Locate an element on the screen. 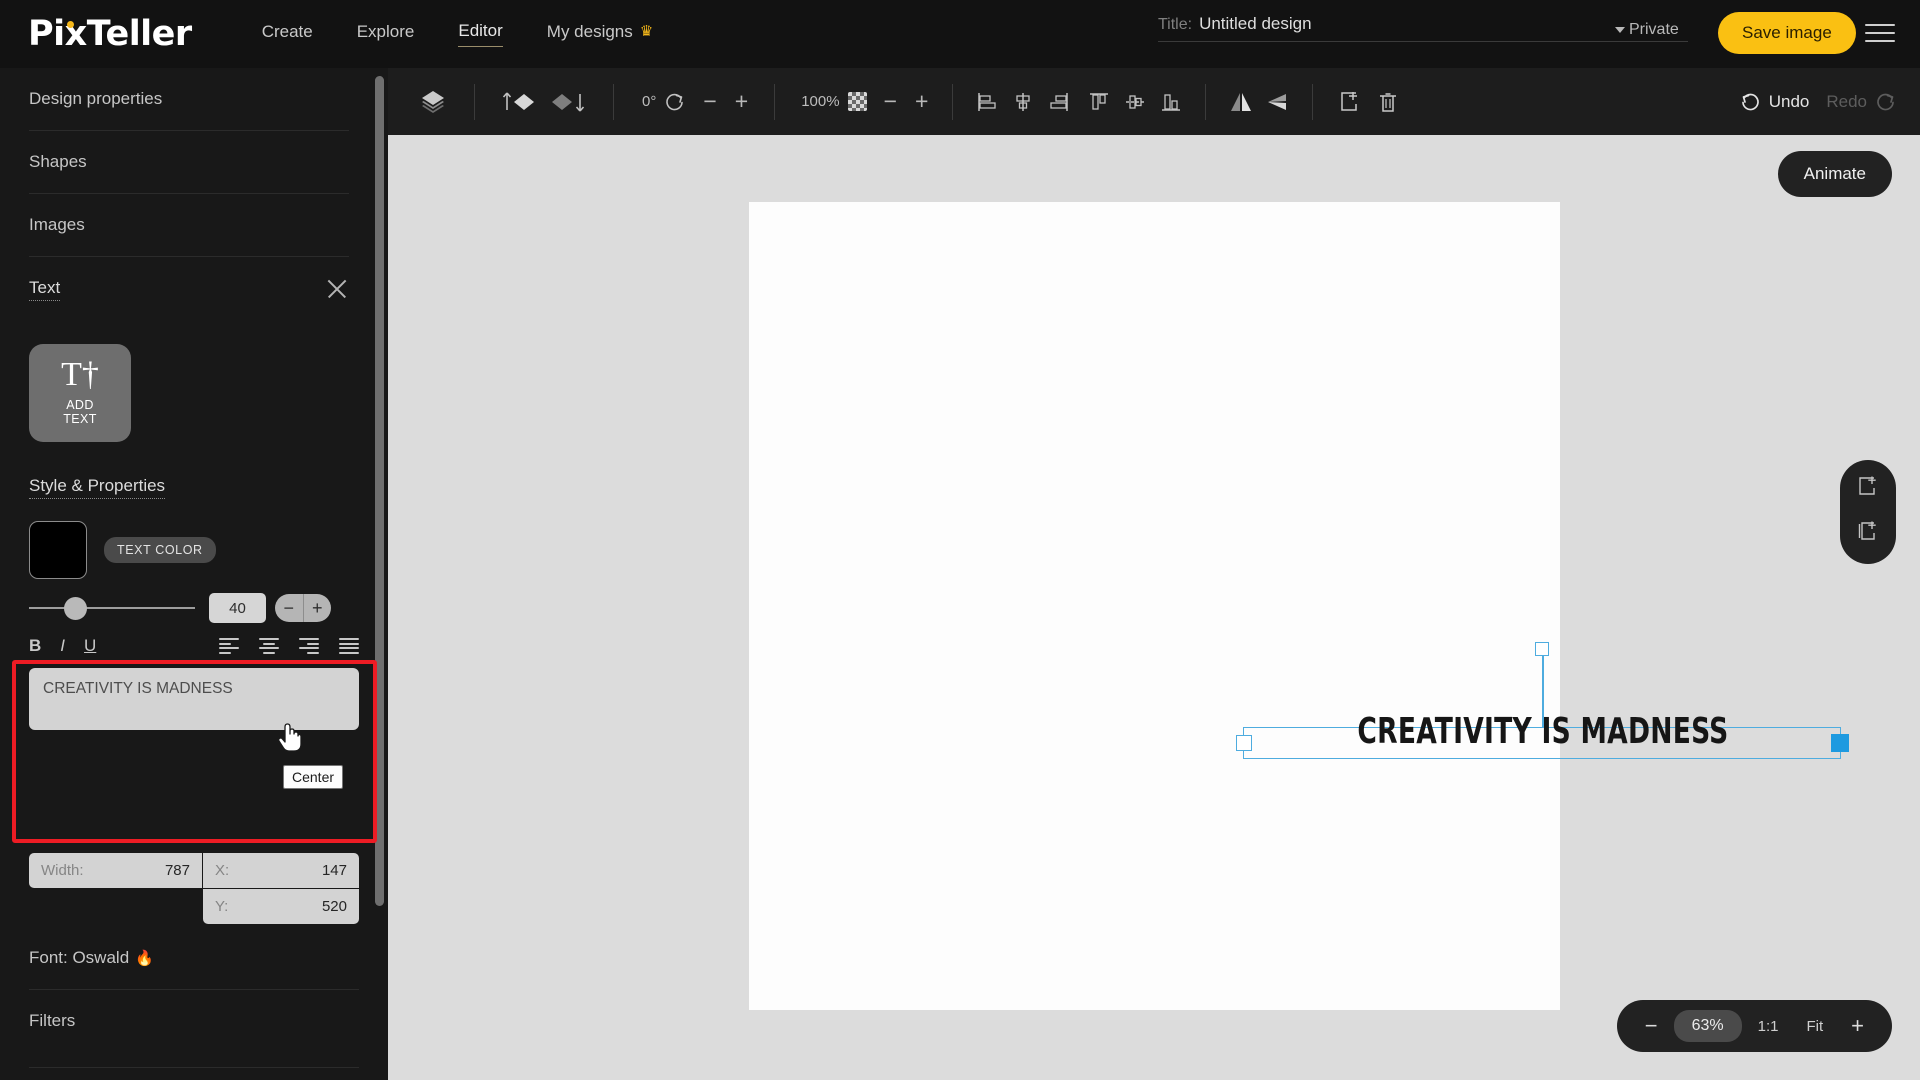 The height and width of the screenshot is (1080, 1920). align-center-h-icon is located at coordinates (1023, 102).